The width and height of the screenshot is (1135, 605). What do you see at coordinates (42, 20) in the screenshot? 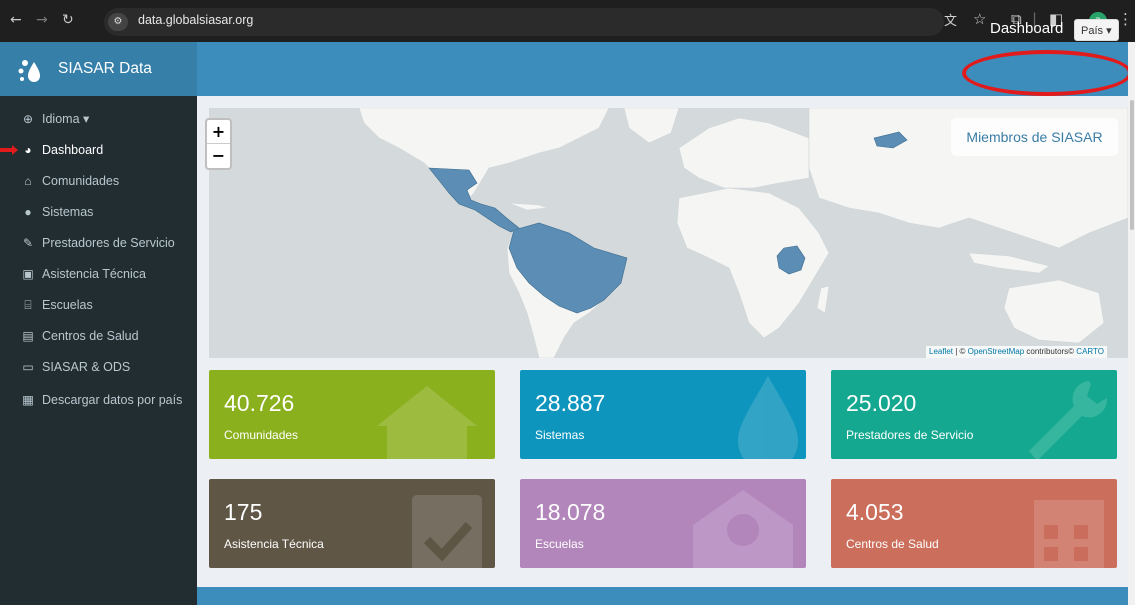
I see `forward-icon: →` at bounding box center [42, 20].